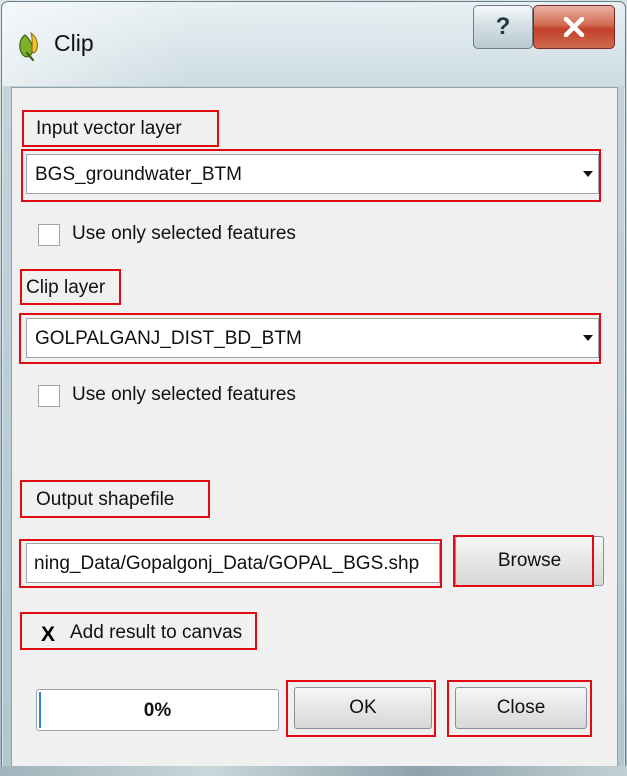 This screenshot has width=627, height=776. Describe the element at coordinates (313, 771) in the screenshot. I see `desktop-strip` at that location.